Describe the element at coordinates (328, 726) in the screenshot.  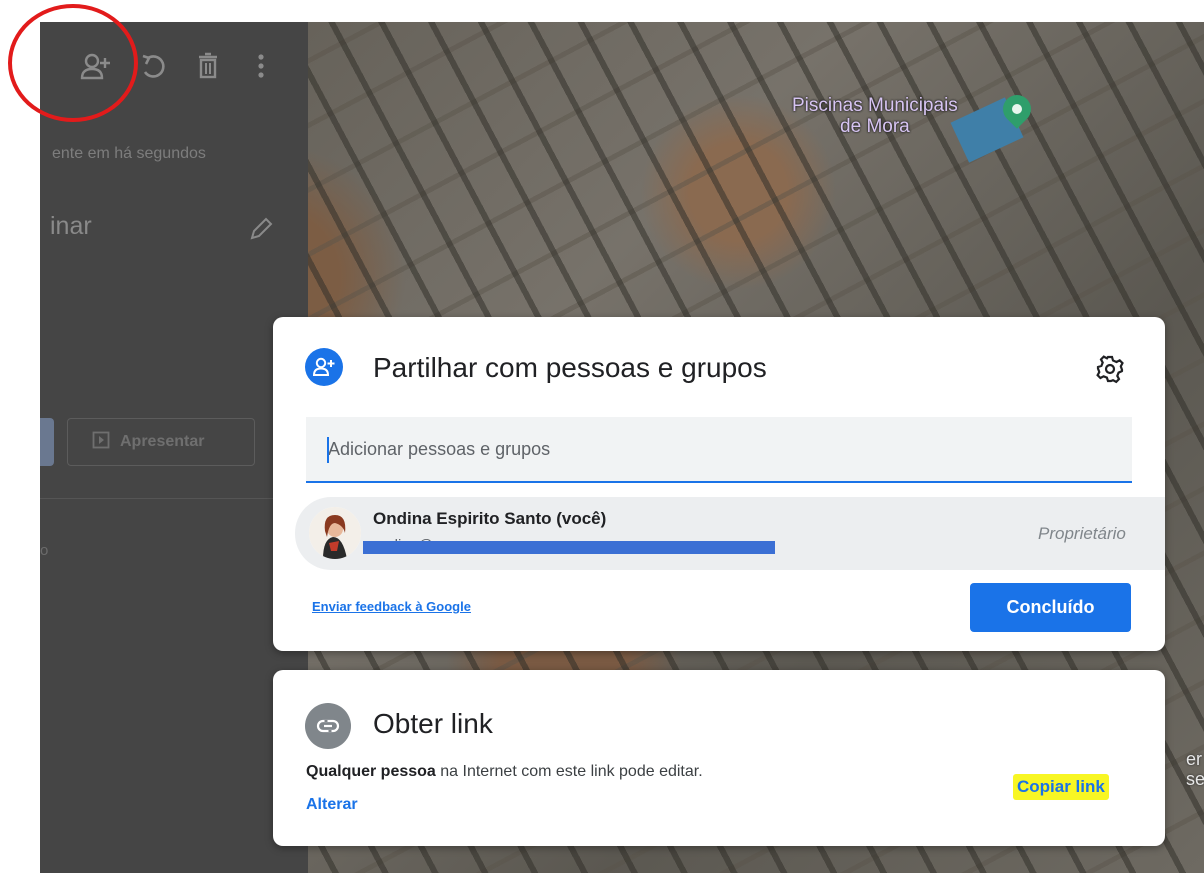
I see `link-icon` at that location.